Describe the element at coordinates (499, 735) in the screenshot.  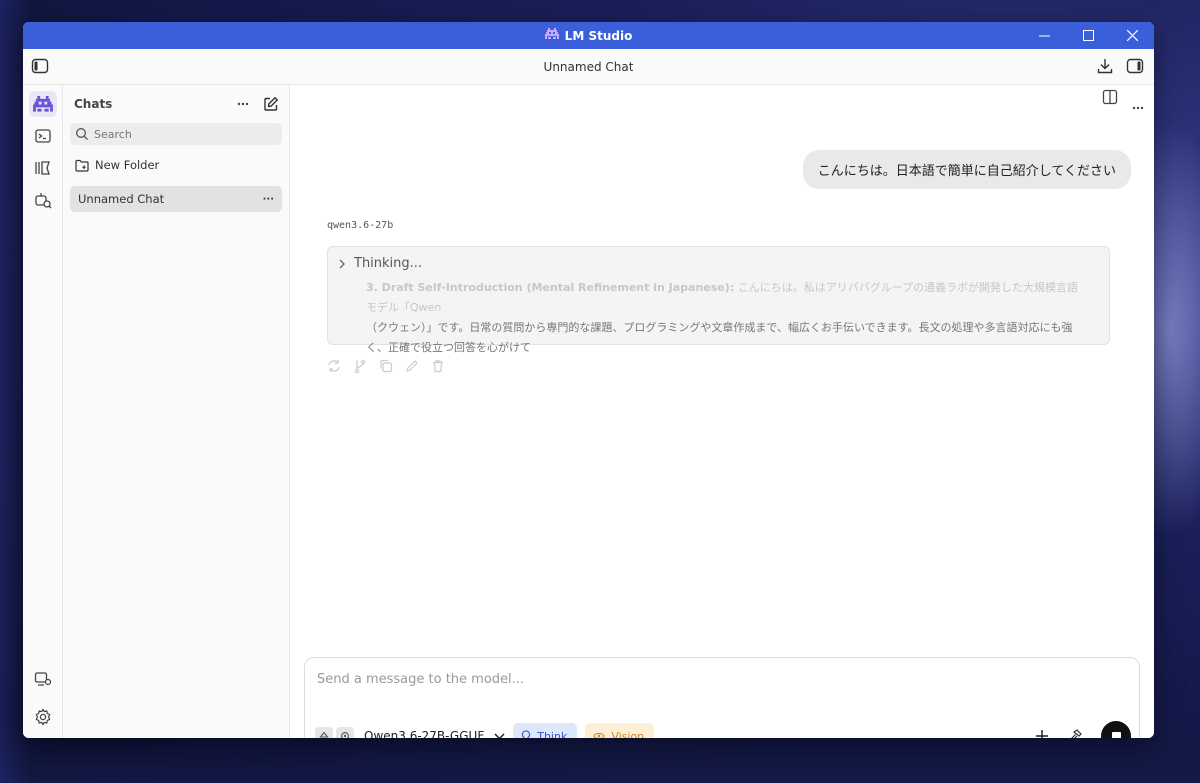
I see `chevron-down-icon` at that location.